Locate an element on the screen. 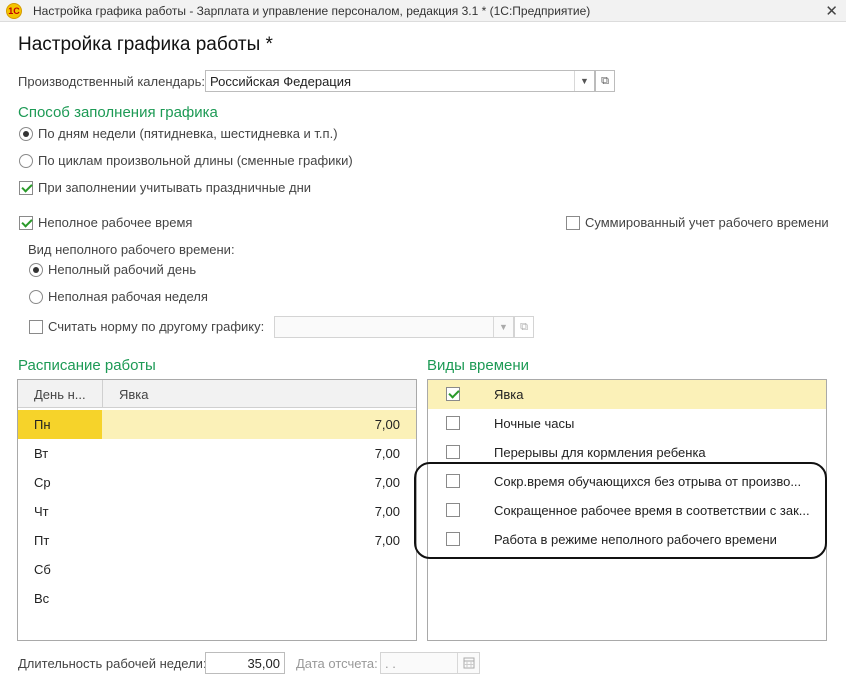 The image size is (846, 682). holidays-checkbox is located at coordinates (26, 188).